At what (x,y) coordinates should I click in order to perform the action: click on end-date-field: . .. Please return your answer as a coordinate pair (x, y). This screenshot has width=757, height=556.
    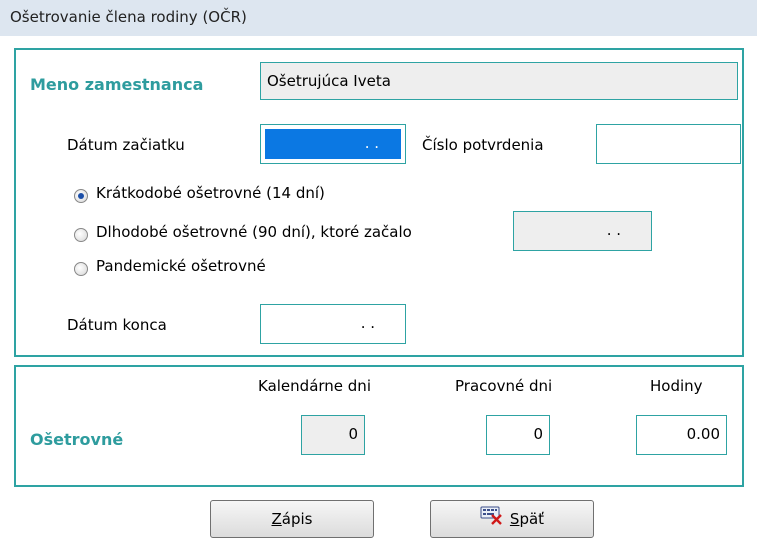
    Looking at the image, I should click on (333, 324).